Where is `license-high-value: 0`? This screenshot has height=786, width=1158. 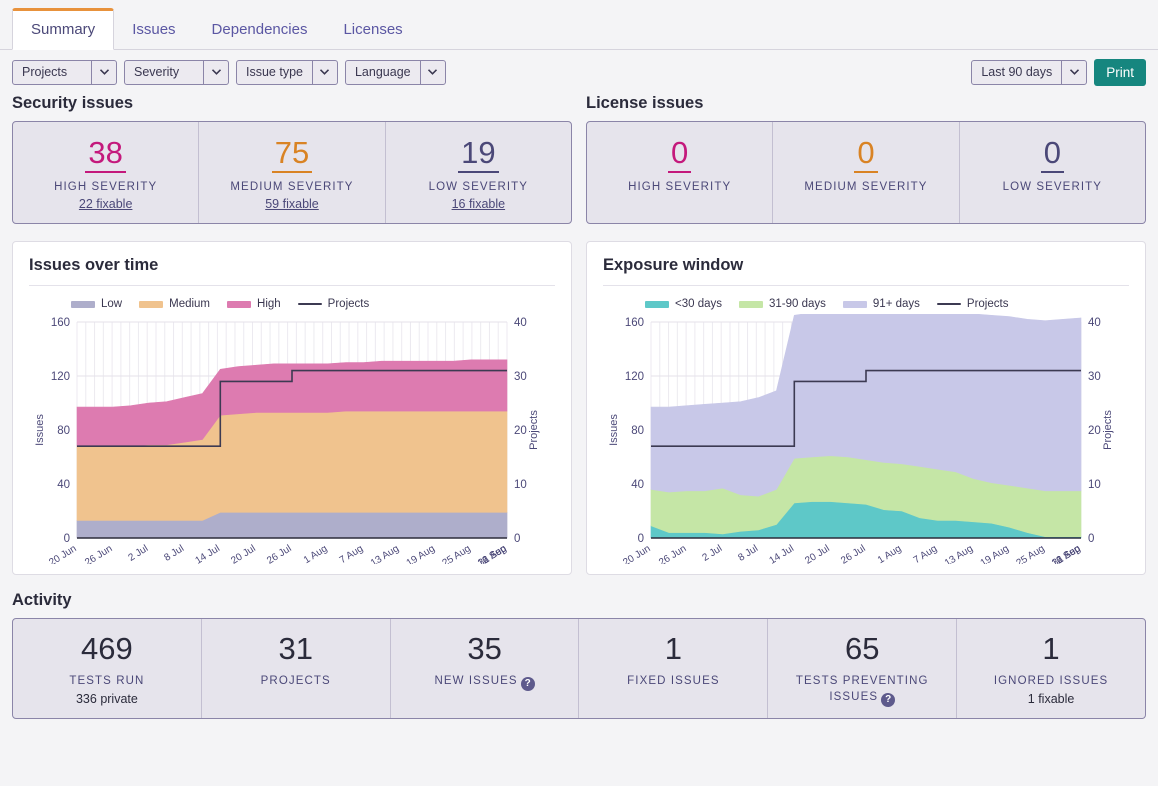
license-high-value: 0 is located at coordinates (680, 154).